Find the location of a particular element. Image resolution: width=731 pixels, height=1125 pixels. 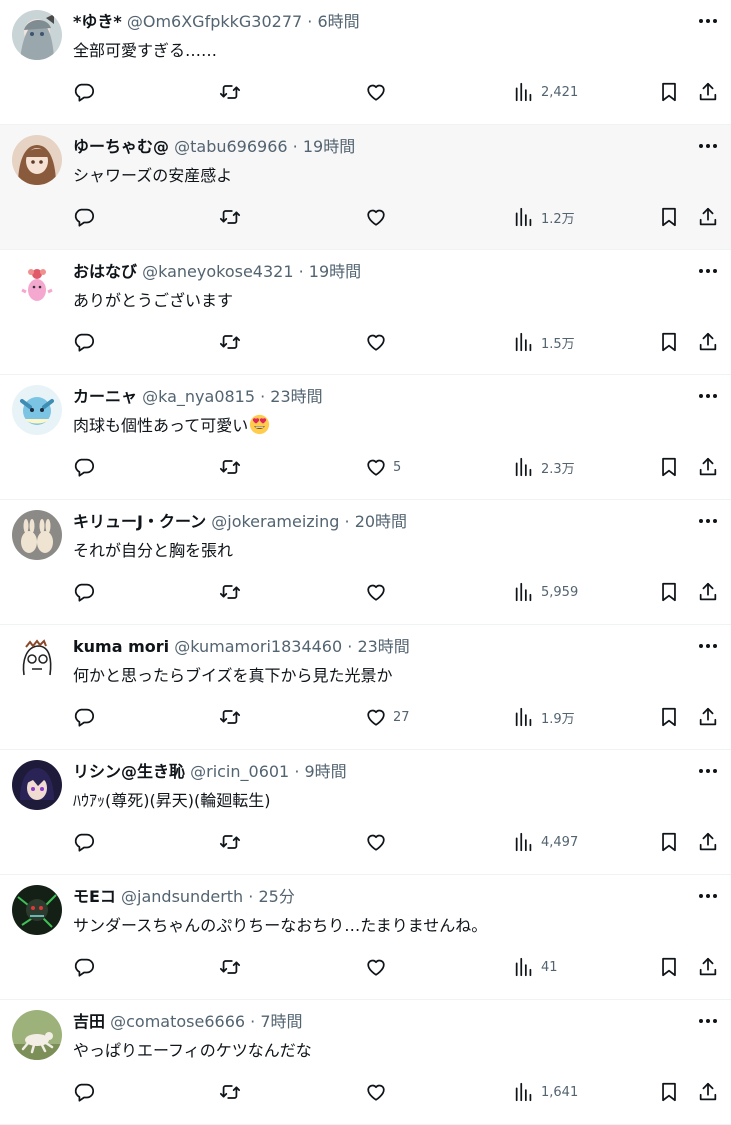

user-handle: @ka_nya0815 is located at coordinates (198, 396).